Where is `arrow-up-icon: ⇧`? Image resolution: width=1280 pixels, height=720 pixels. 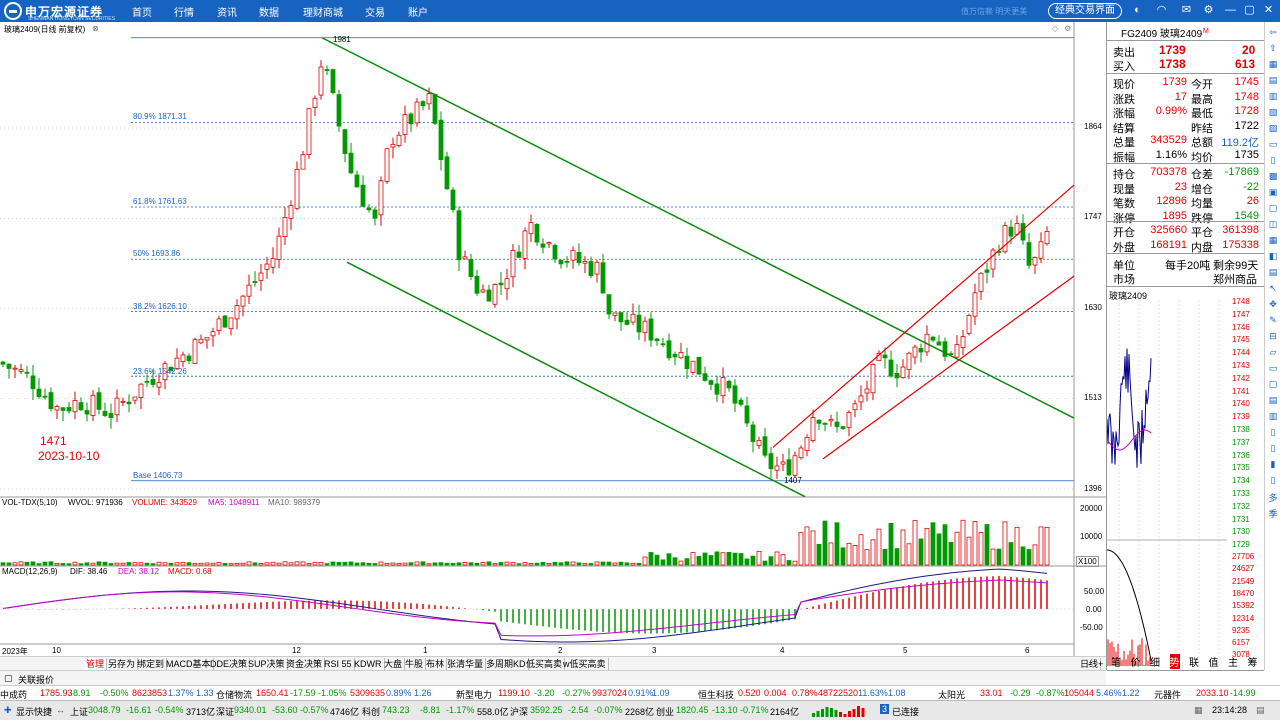
arrow-up-icon: ⇧ is located at coordinates (1273, 48).